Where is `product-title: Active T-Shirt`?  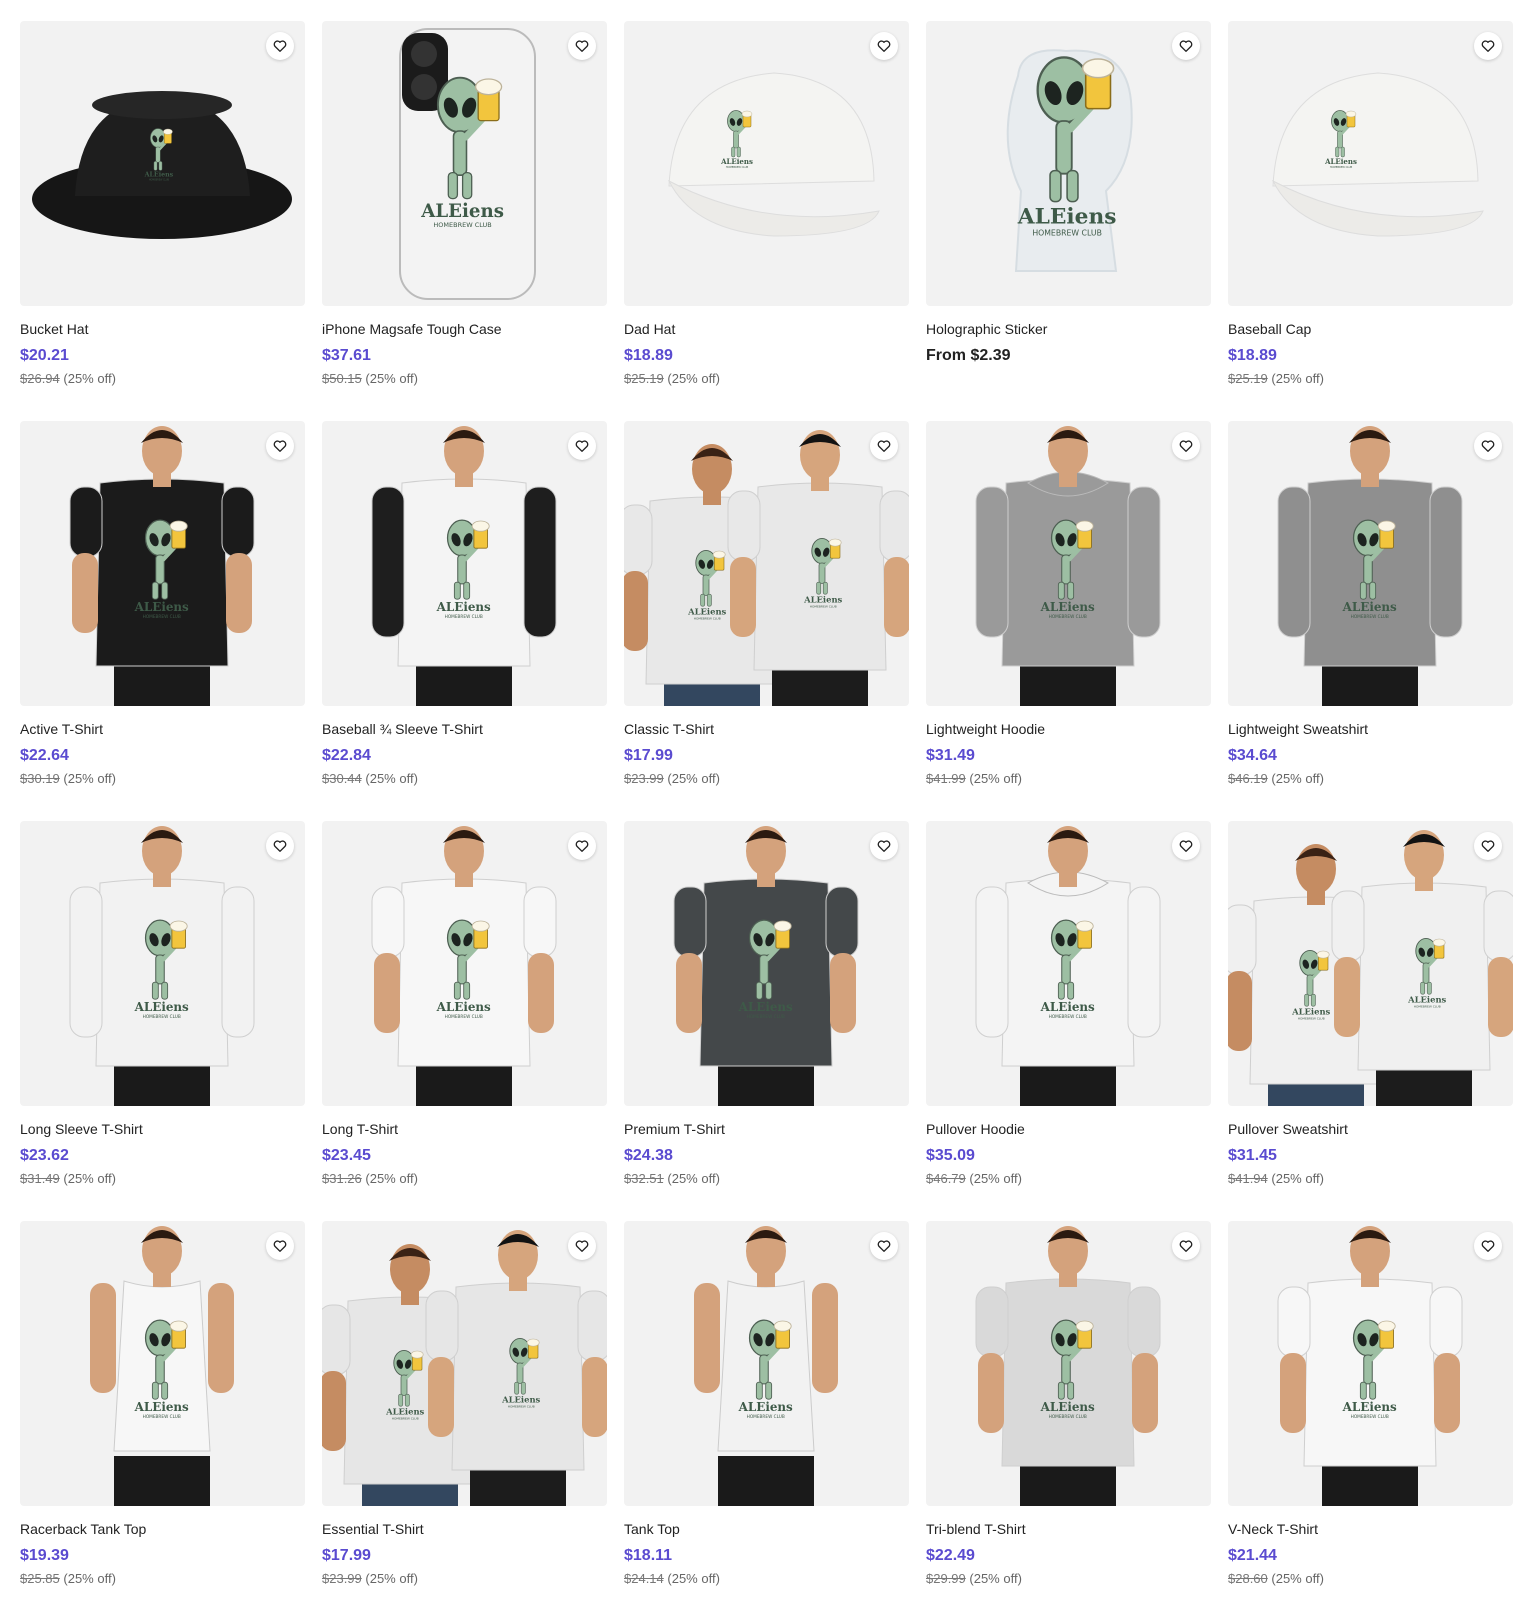
product-title: Active T-Shirt is located at coordinates (162, 729).